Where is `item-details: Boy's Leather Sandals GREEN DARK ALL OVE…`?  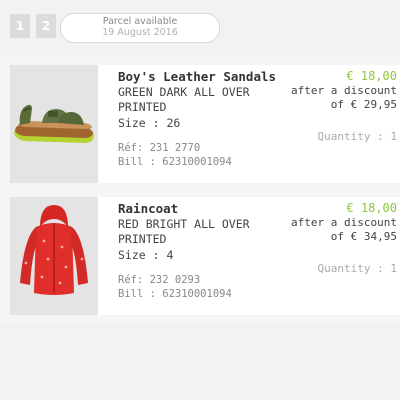
item-details: Boy's Leather Sandals GREEN DARK ALL OVE… is located at coordinates (205, 119).